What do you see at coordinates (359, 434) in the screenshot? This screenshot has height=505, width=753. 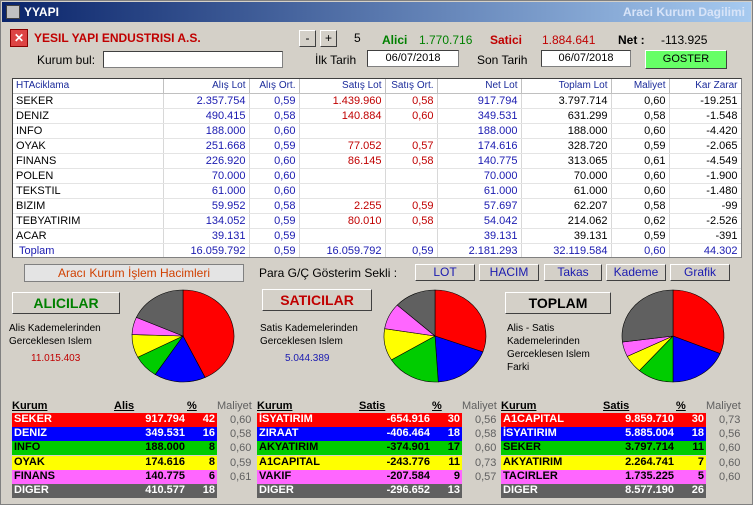 I see `panel-row: ZIRAAT -406.464 18` at bounding box center [359, 434].